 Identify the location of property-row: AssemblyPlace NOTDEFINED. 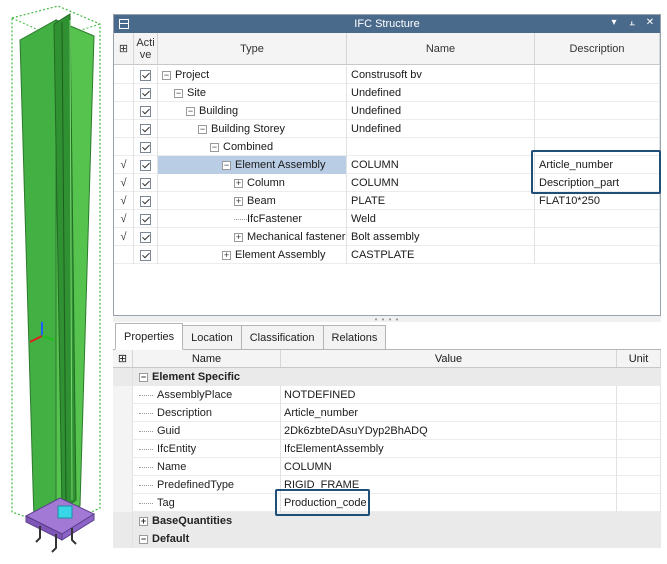
(387, 395).